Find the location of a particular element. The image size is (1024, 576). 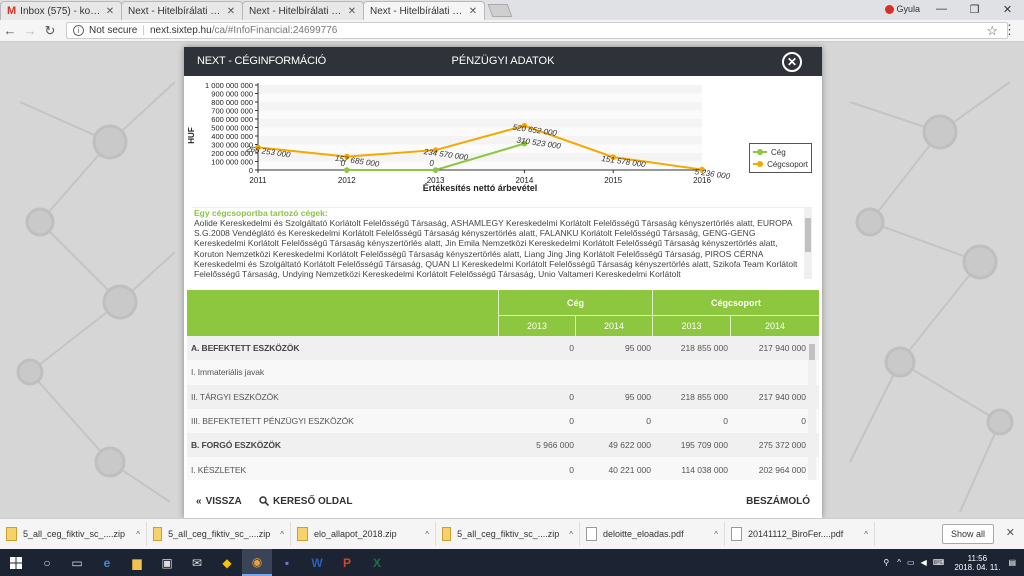

download-item: deloitte_eloadas.pdf ^ is located at coordinates (652, 534).